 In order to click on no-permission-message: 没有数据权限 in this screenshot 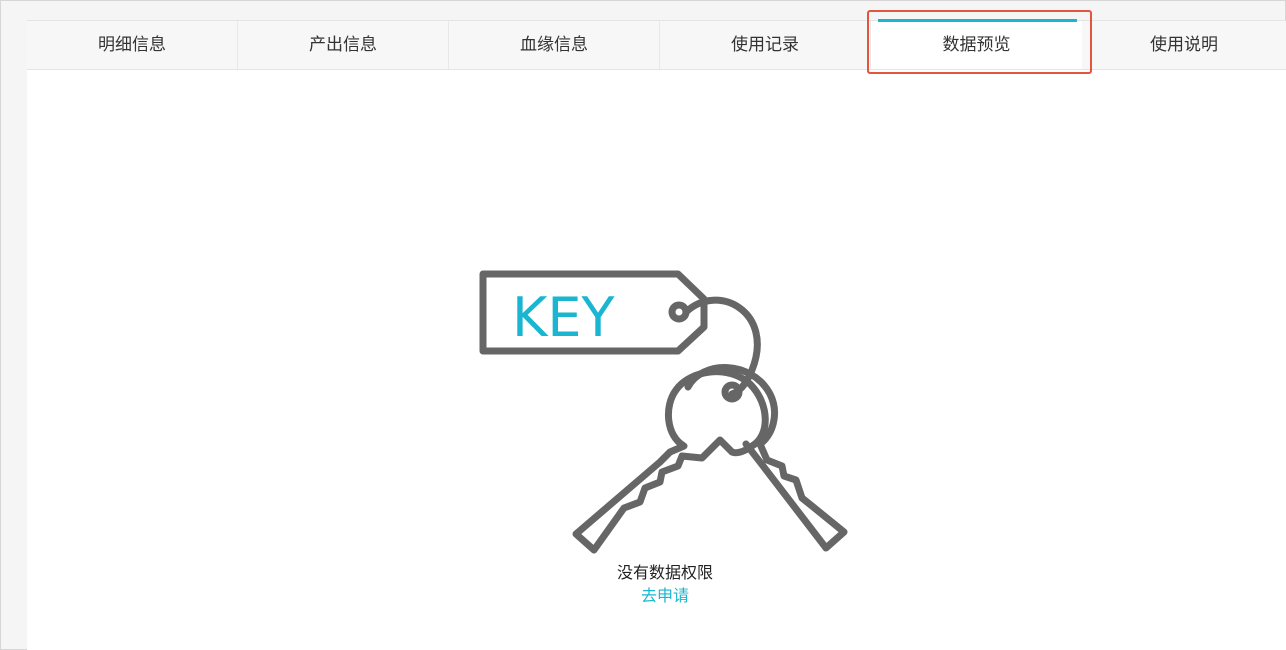, I will do `click(664, 572)`.